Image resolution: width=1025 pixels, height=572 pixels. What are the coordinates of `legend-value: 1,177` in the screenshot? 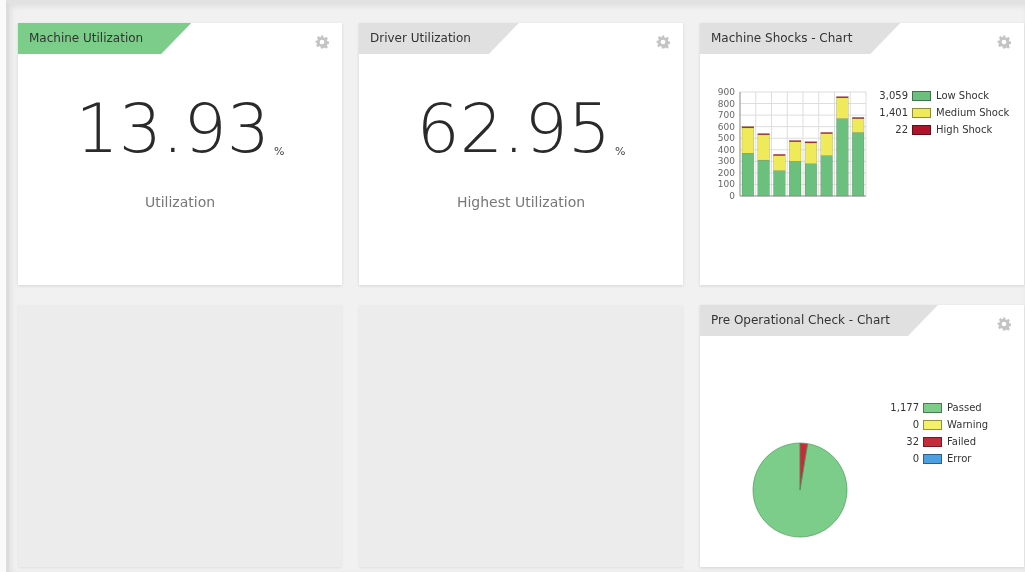 It's located at (904, 407).